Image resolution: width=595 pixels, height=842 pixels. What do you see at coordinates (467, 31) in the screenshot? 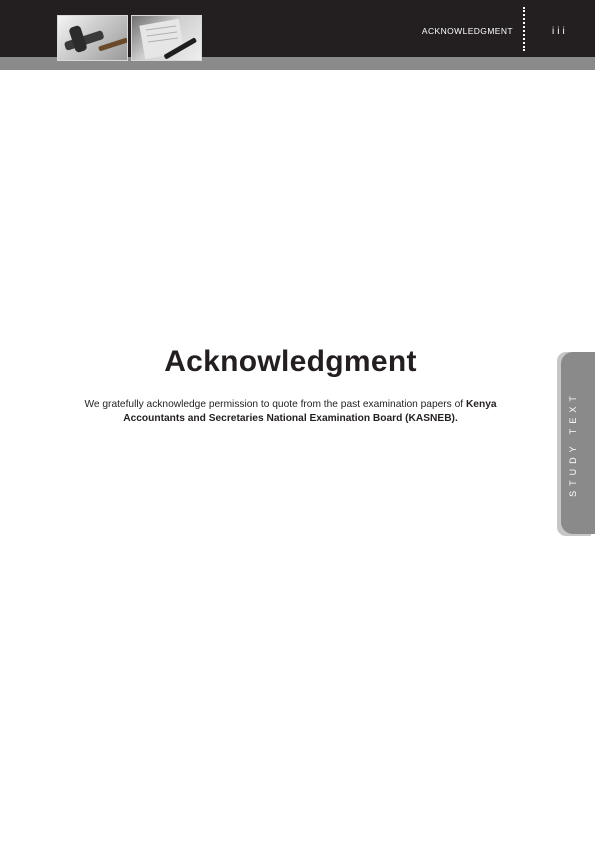
I see `section-label: ACKNOWLEDGMENT` at bounding box center [467, 31].